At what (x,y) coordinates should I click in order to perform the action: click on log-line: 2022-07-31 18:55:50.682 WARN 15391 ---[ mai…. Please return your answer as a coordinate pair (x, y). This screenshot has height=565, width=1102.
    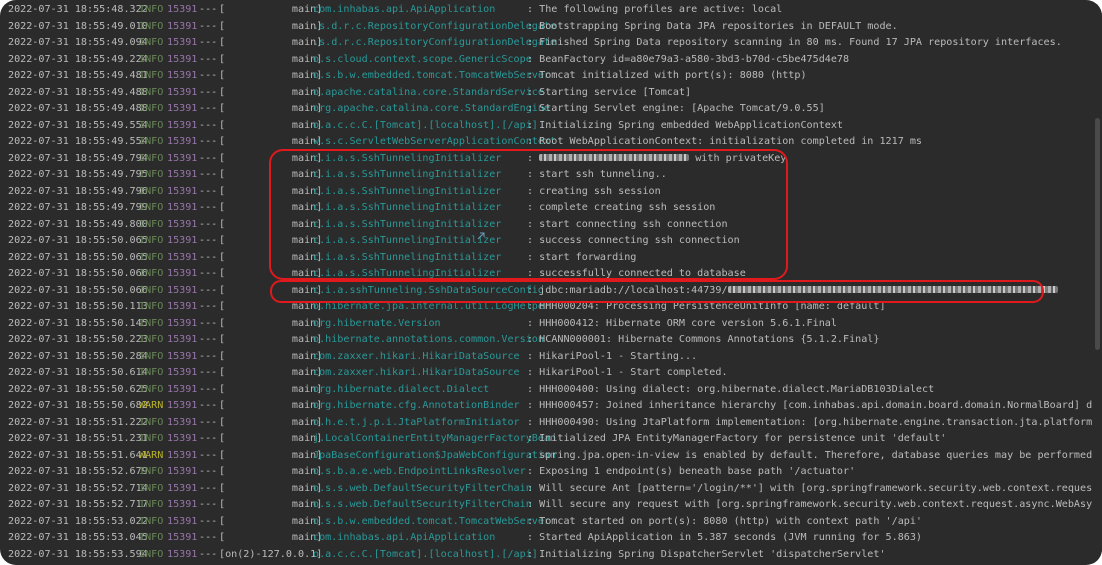
    Looking at the image, I should click on (546, 406).